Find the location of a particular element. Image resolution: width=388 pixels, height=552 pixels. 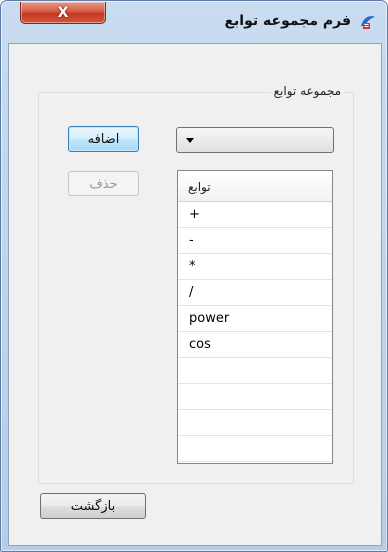

list-item: * is located at coordinates (255, 267).